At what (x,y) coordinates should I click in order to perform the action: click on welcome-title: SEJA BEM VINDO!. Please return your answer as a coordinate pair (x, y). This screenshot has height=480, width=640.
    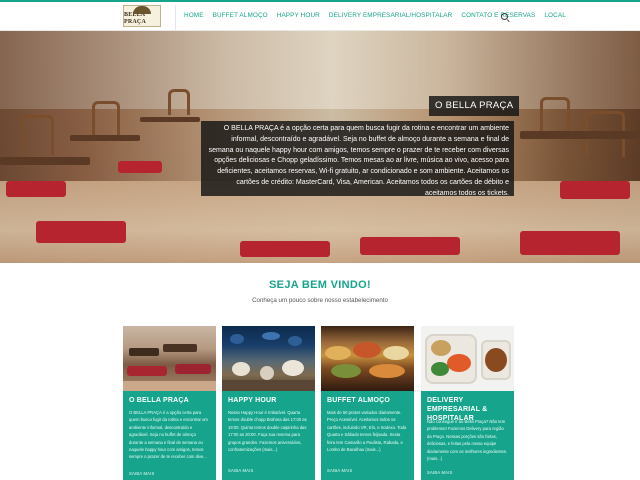
    Looking at the image, I should click on (320, 285).